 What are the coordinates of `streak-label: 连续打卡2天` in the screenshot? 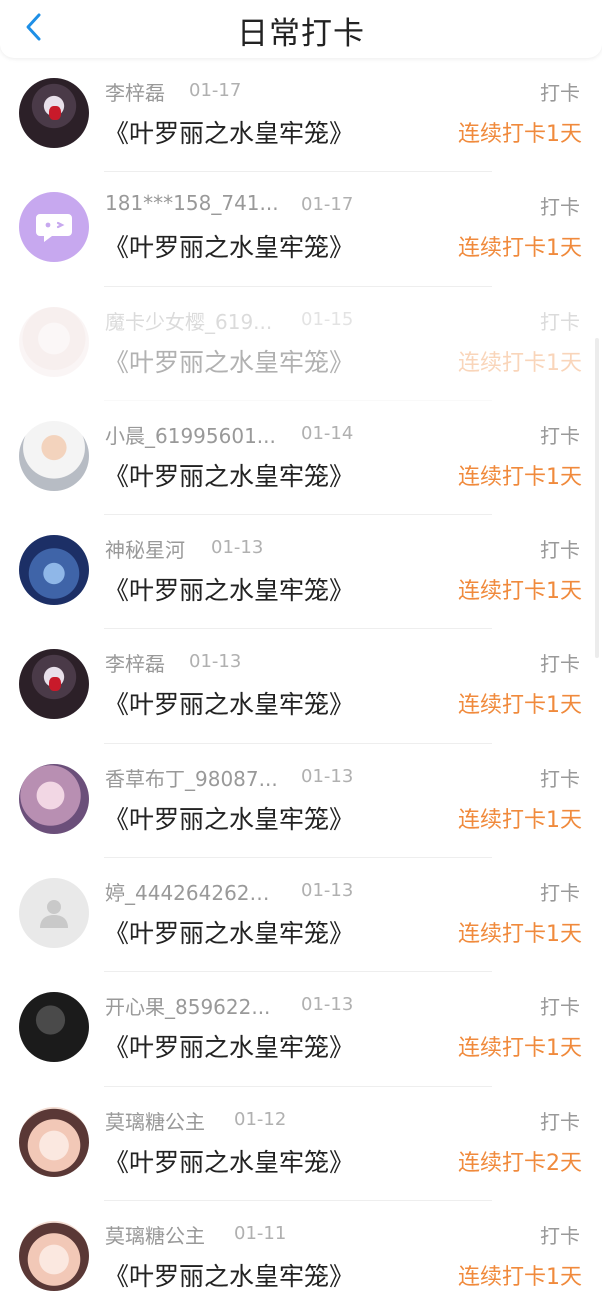 It's located at (520, 1163).